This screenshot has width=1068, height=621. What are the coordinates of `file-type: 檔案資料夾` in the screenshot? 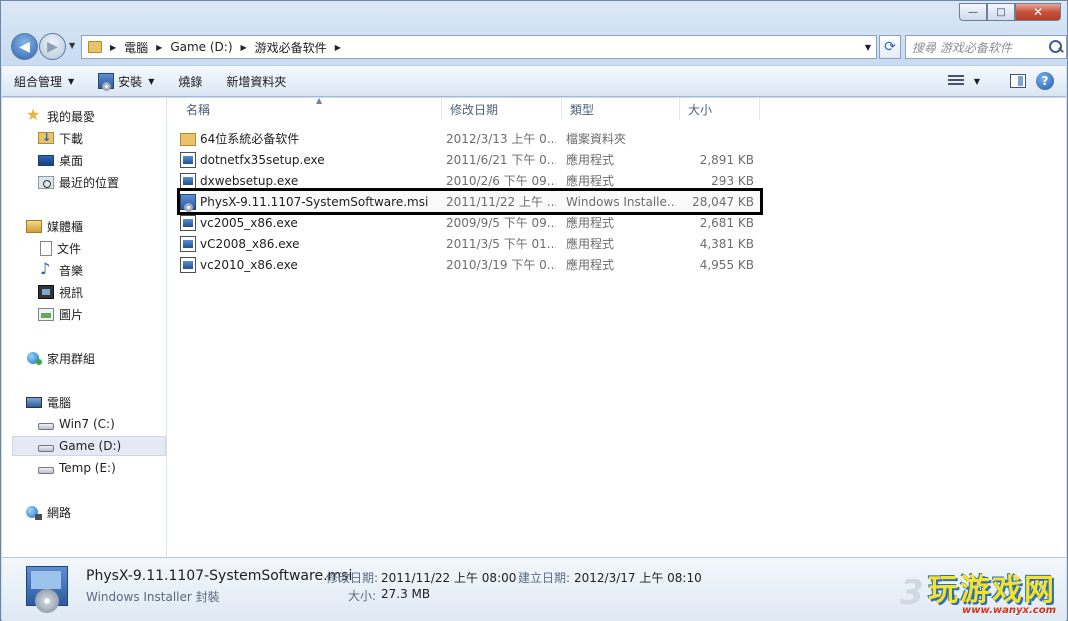 It's located at (596, 139).